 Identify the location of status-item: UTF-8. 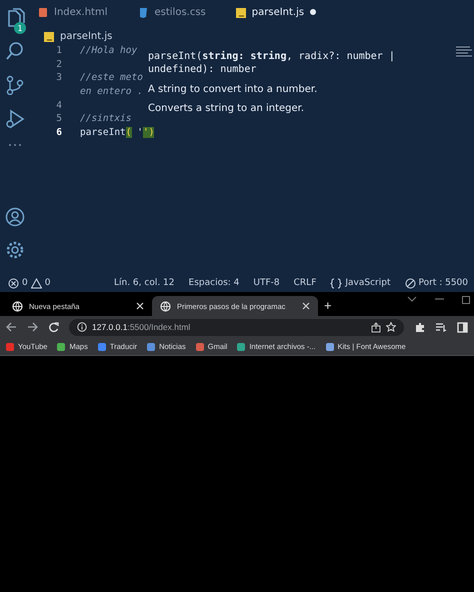
(266, 283).